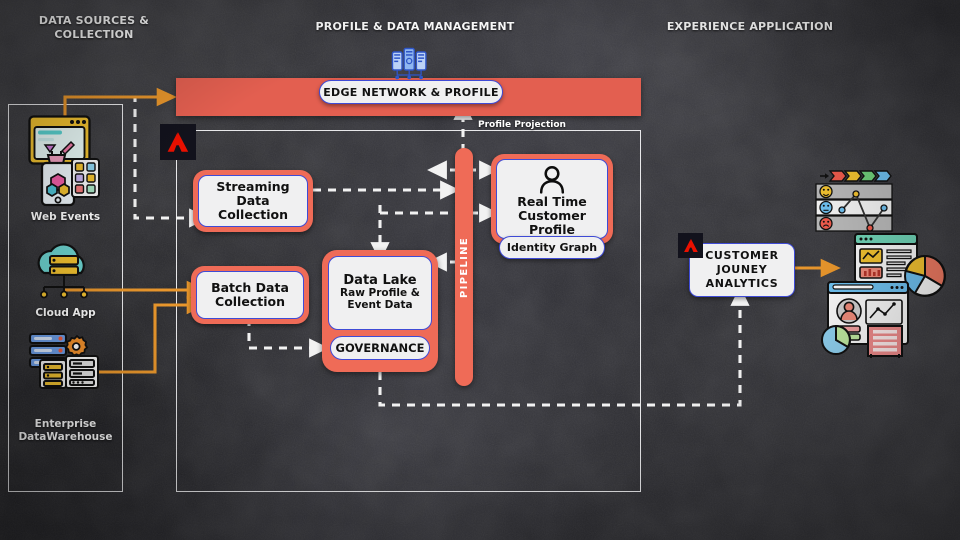 The image size is (960, 540). Describe the element at coordinates (409, 64) in the screenshot. I see `server-rack-icon` at that location.